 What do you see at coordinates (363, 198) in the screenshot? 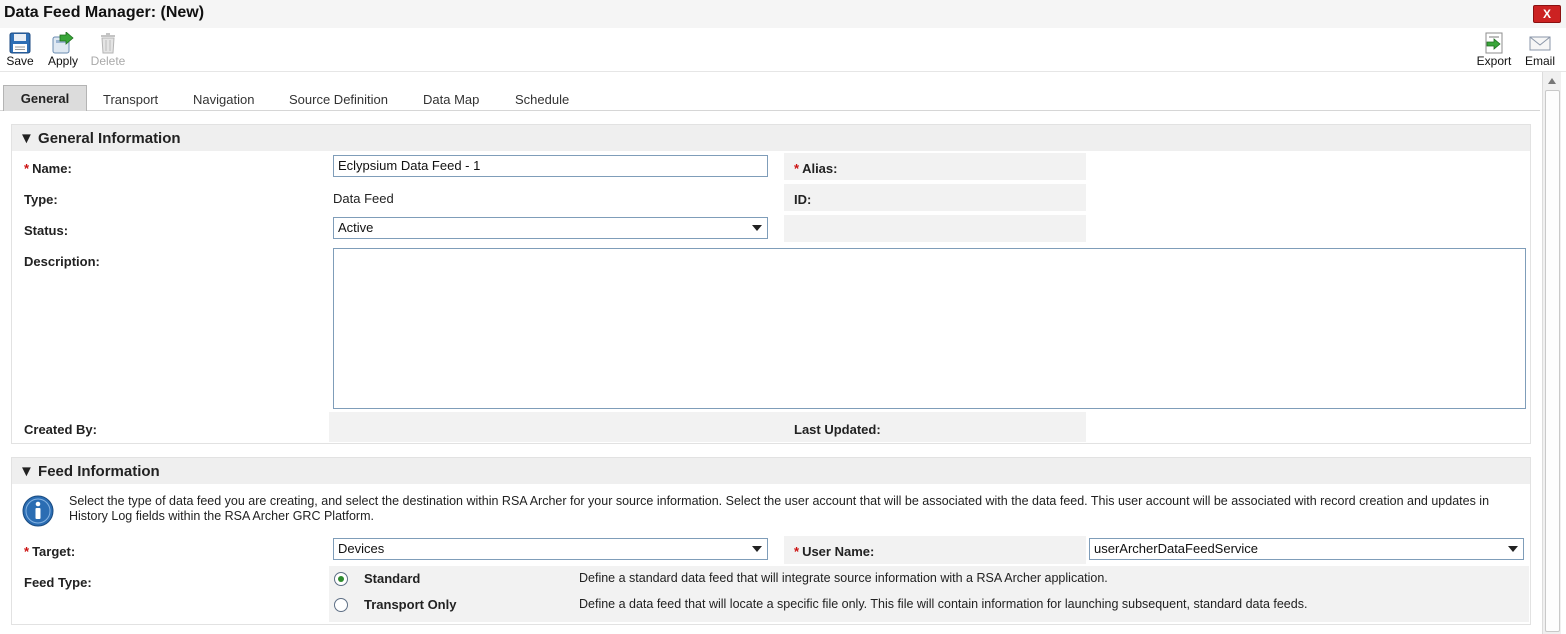
I see `type-value: Data Feed` at bounding box center [363, 198].